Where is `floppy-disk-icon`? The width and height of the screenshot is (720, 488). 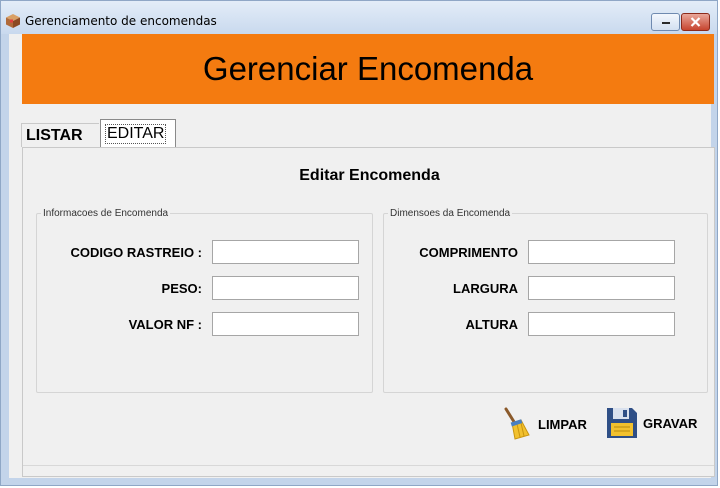 floppy-disk-icon is located at coordinates (622, 423).